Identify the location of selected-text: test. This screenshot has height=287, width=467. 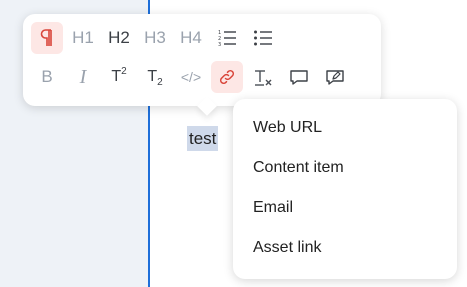
(203, 138).